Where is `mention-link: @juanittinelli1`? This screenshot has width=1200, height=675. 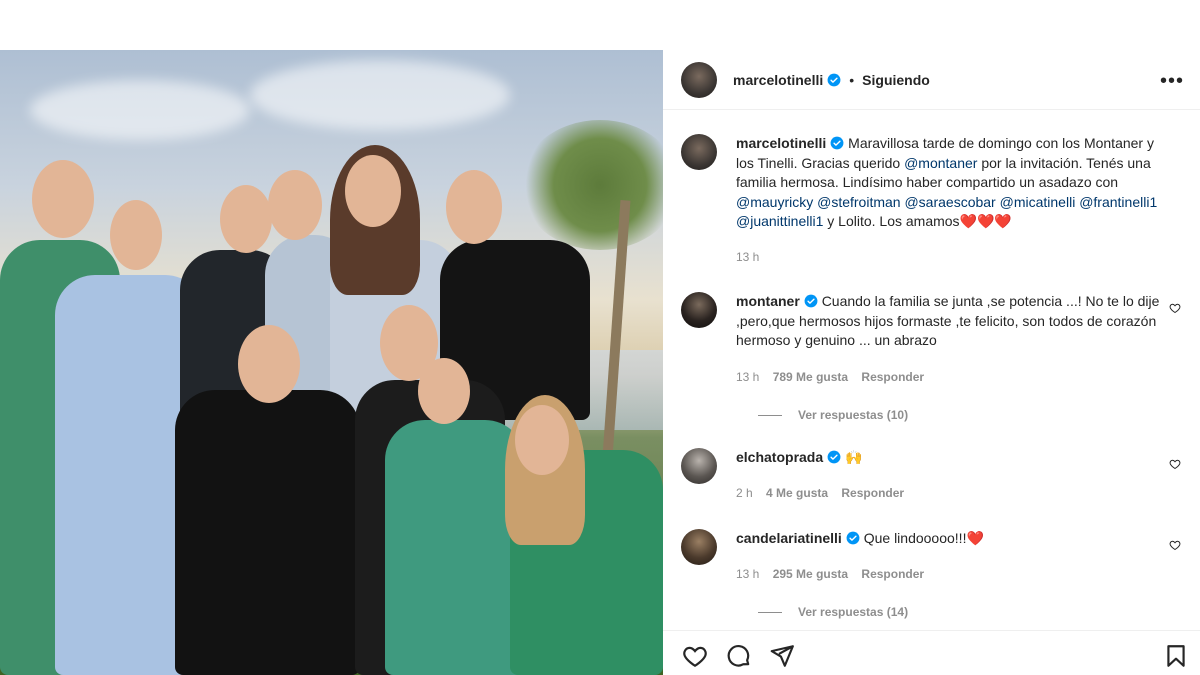 mention-link: @juanittinelli1 is located at coordinates (779, 221).